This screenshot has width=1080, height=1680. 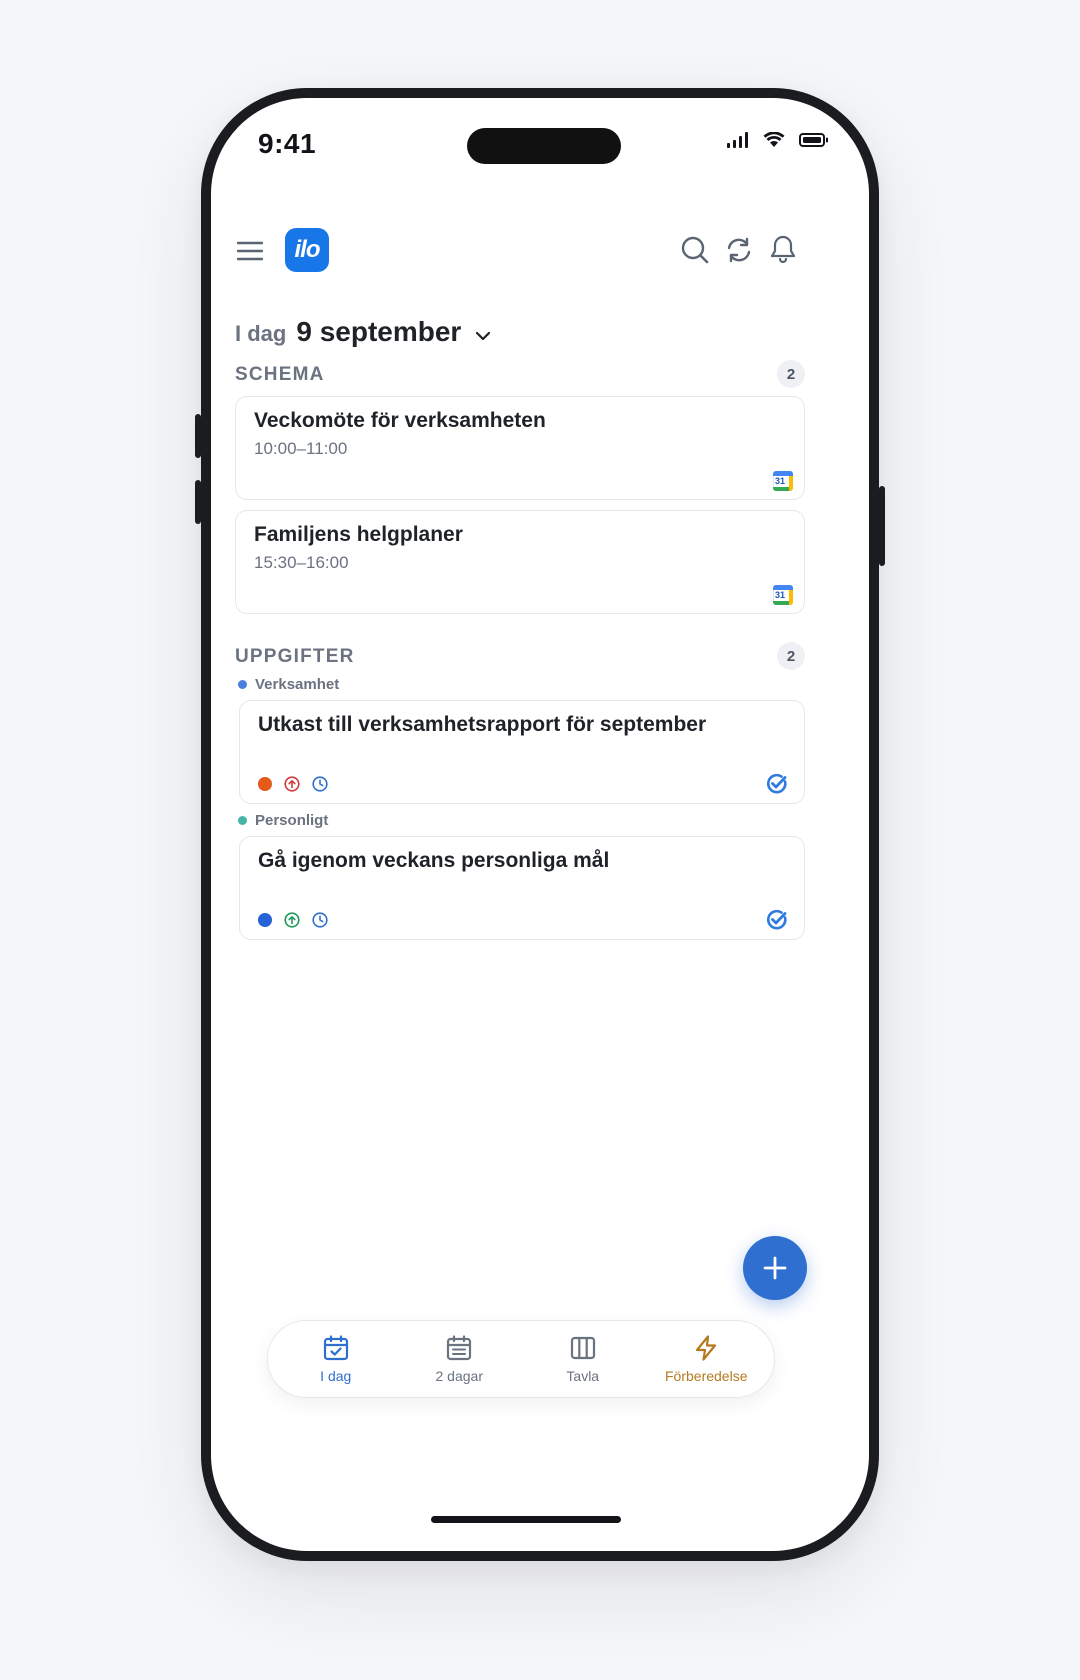 I want to click on columns-icon, so click(x=582, y=1348).